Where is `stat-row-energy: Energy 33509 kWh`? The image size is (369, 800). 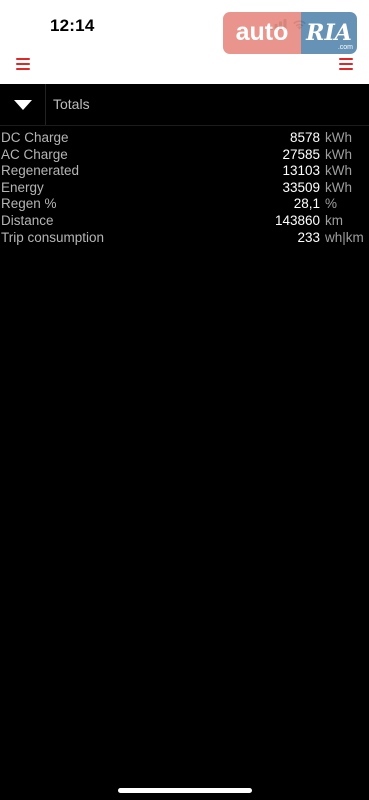 stat-row-energy: Energy 33509 kWh is located at coordinates (184, 188).